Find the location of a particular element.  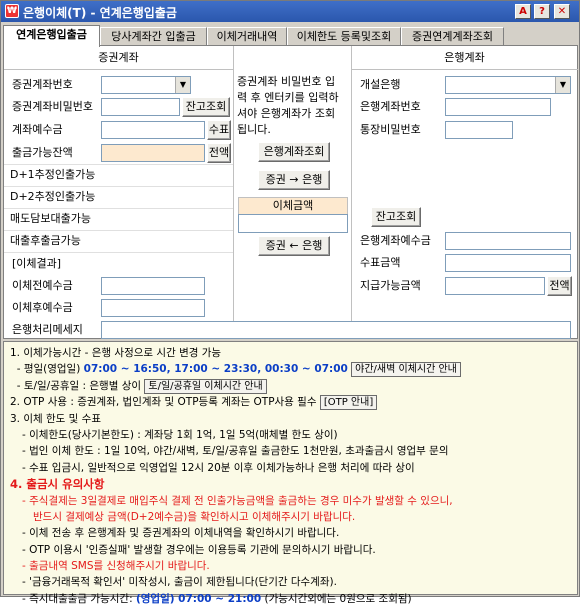

help-button: ? is located at coordinates (542, 11).